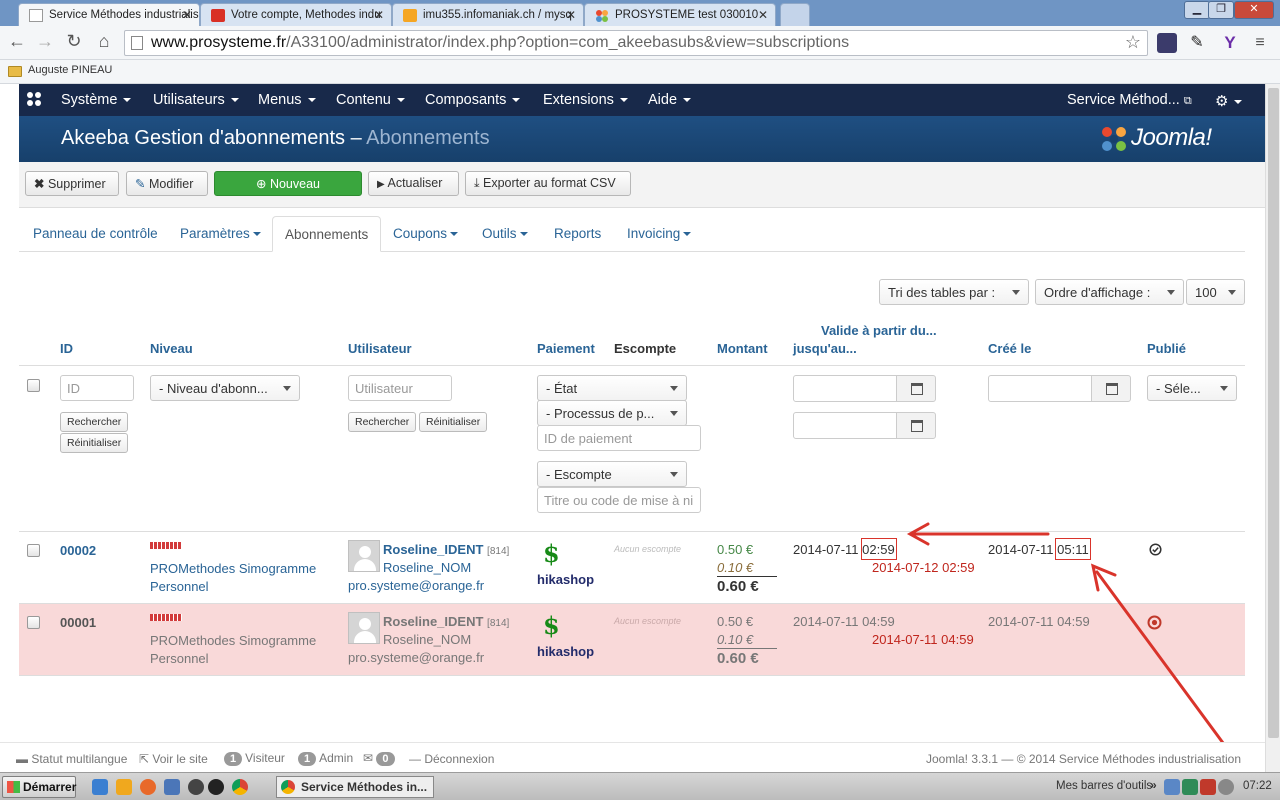 The height and width of the screenshot is (800, 1280). What do you see at coordinates (74, 41) in the screenshot?
I see `reload-icon: ↻` at bounding box center [74, 41].